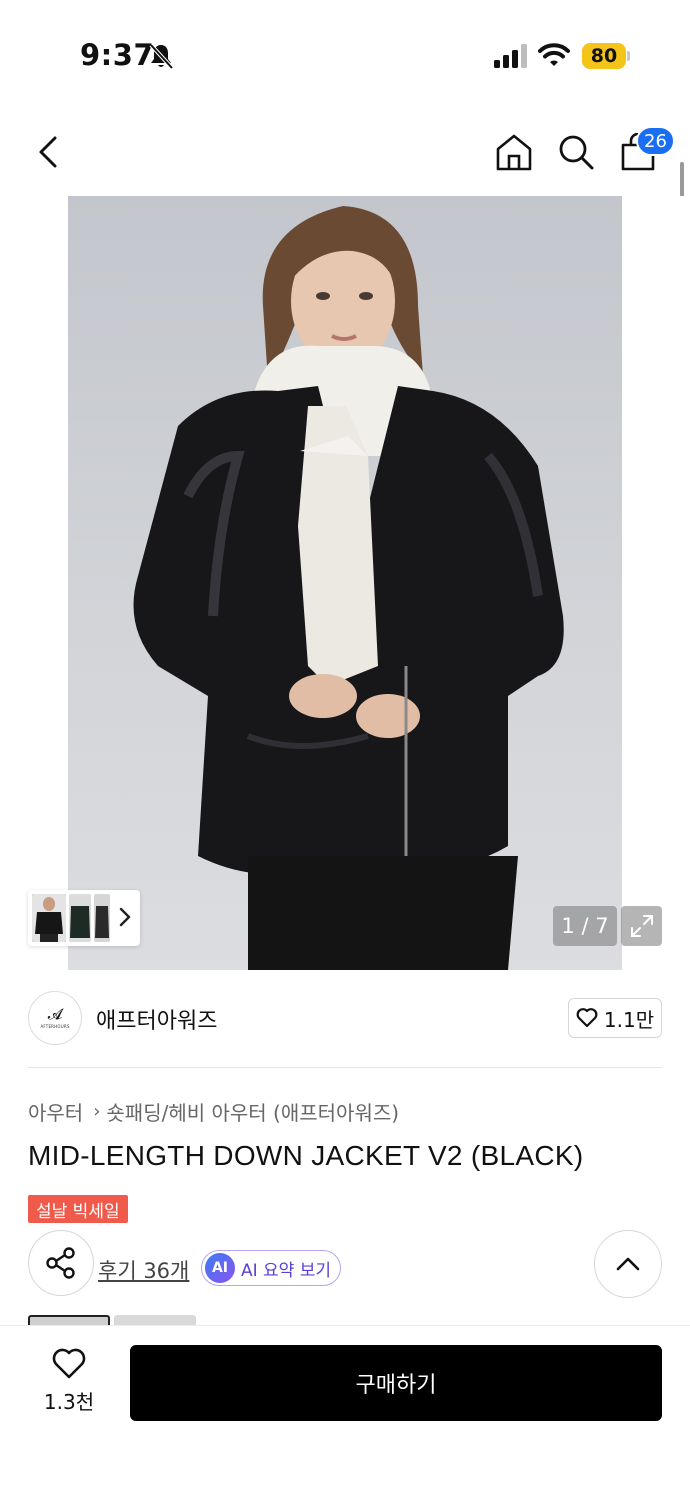  I want to click on home-icon, so click(514, 152).